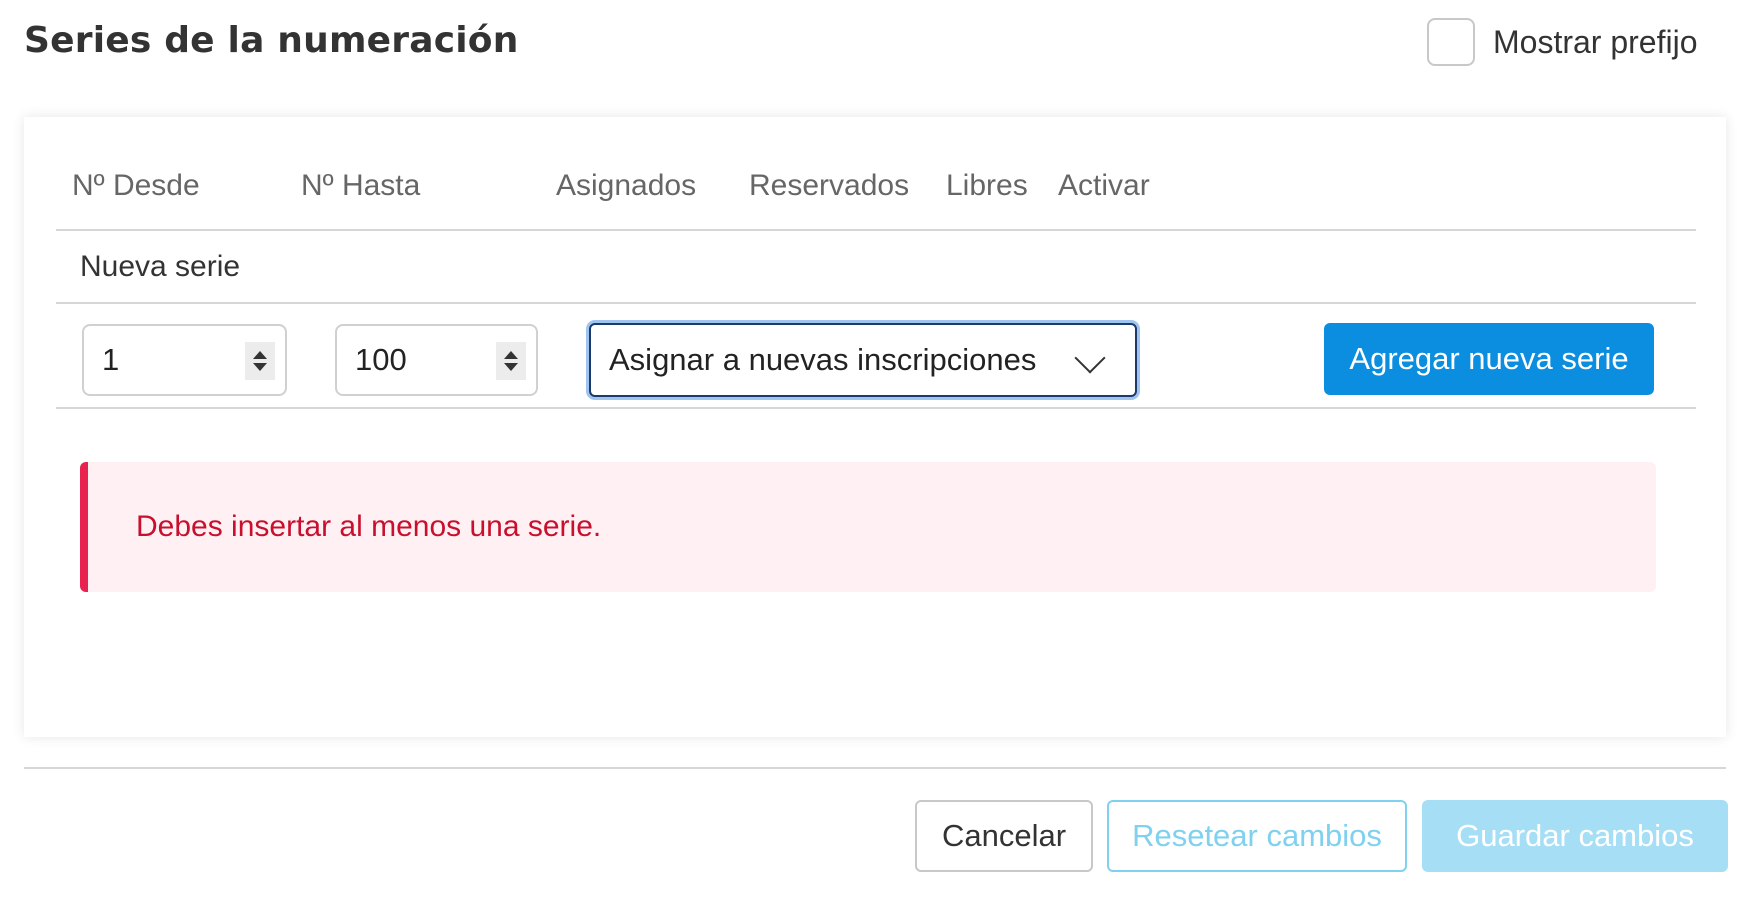 Image resolution: width=1758 pixels, height=920 pixels. Describe the element at coordinates (184, 360) in the screenshot. I see `from-number-input: 1` at that location.